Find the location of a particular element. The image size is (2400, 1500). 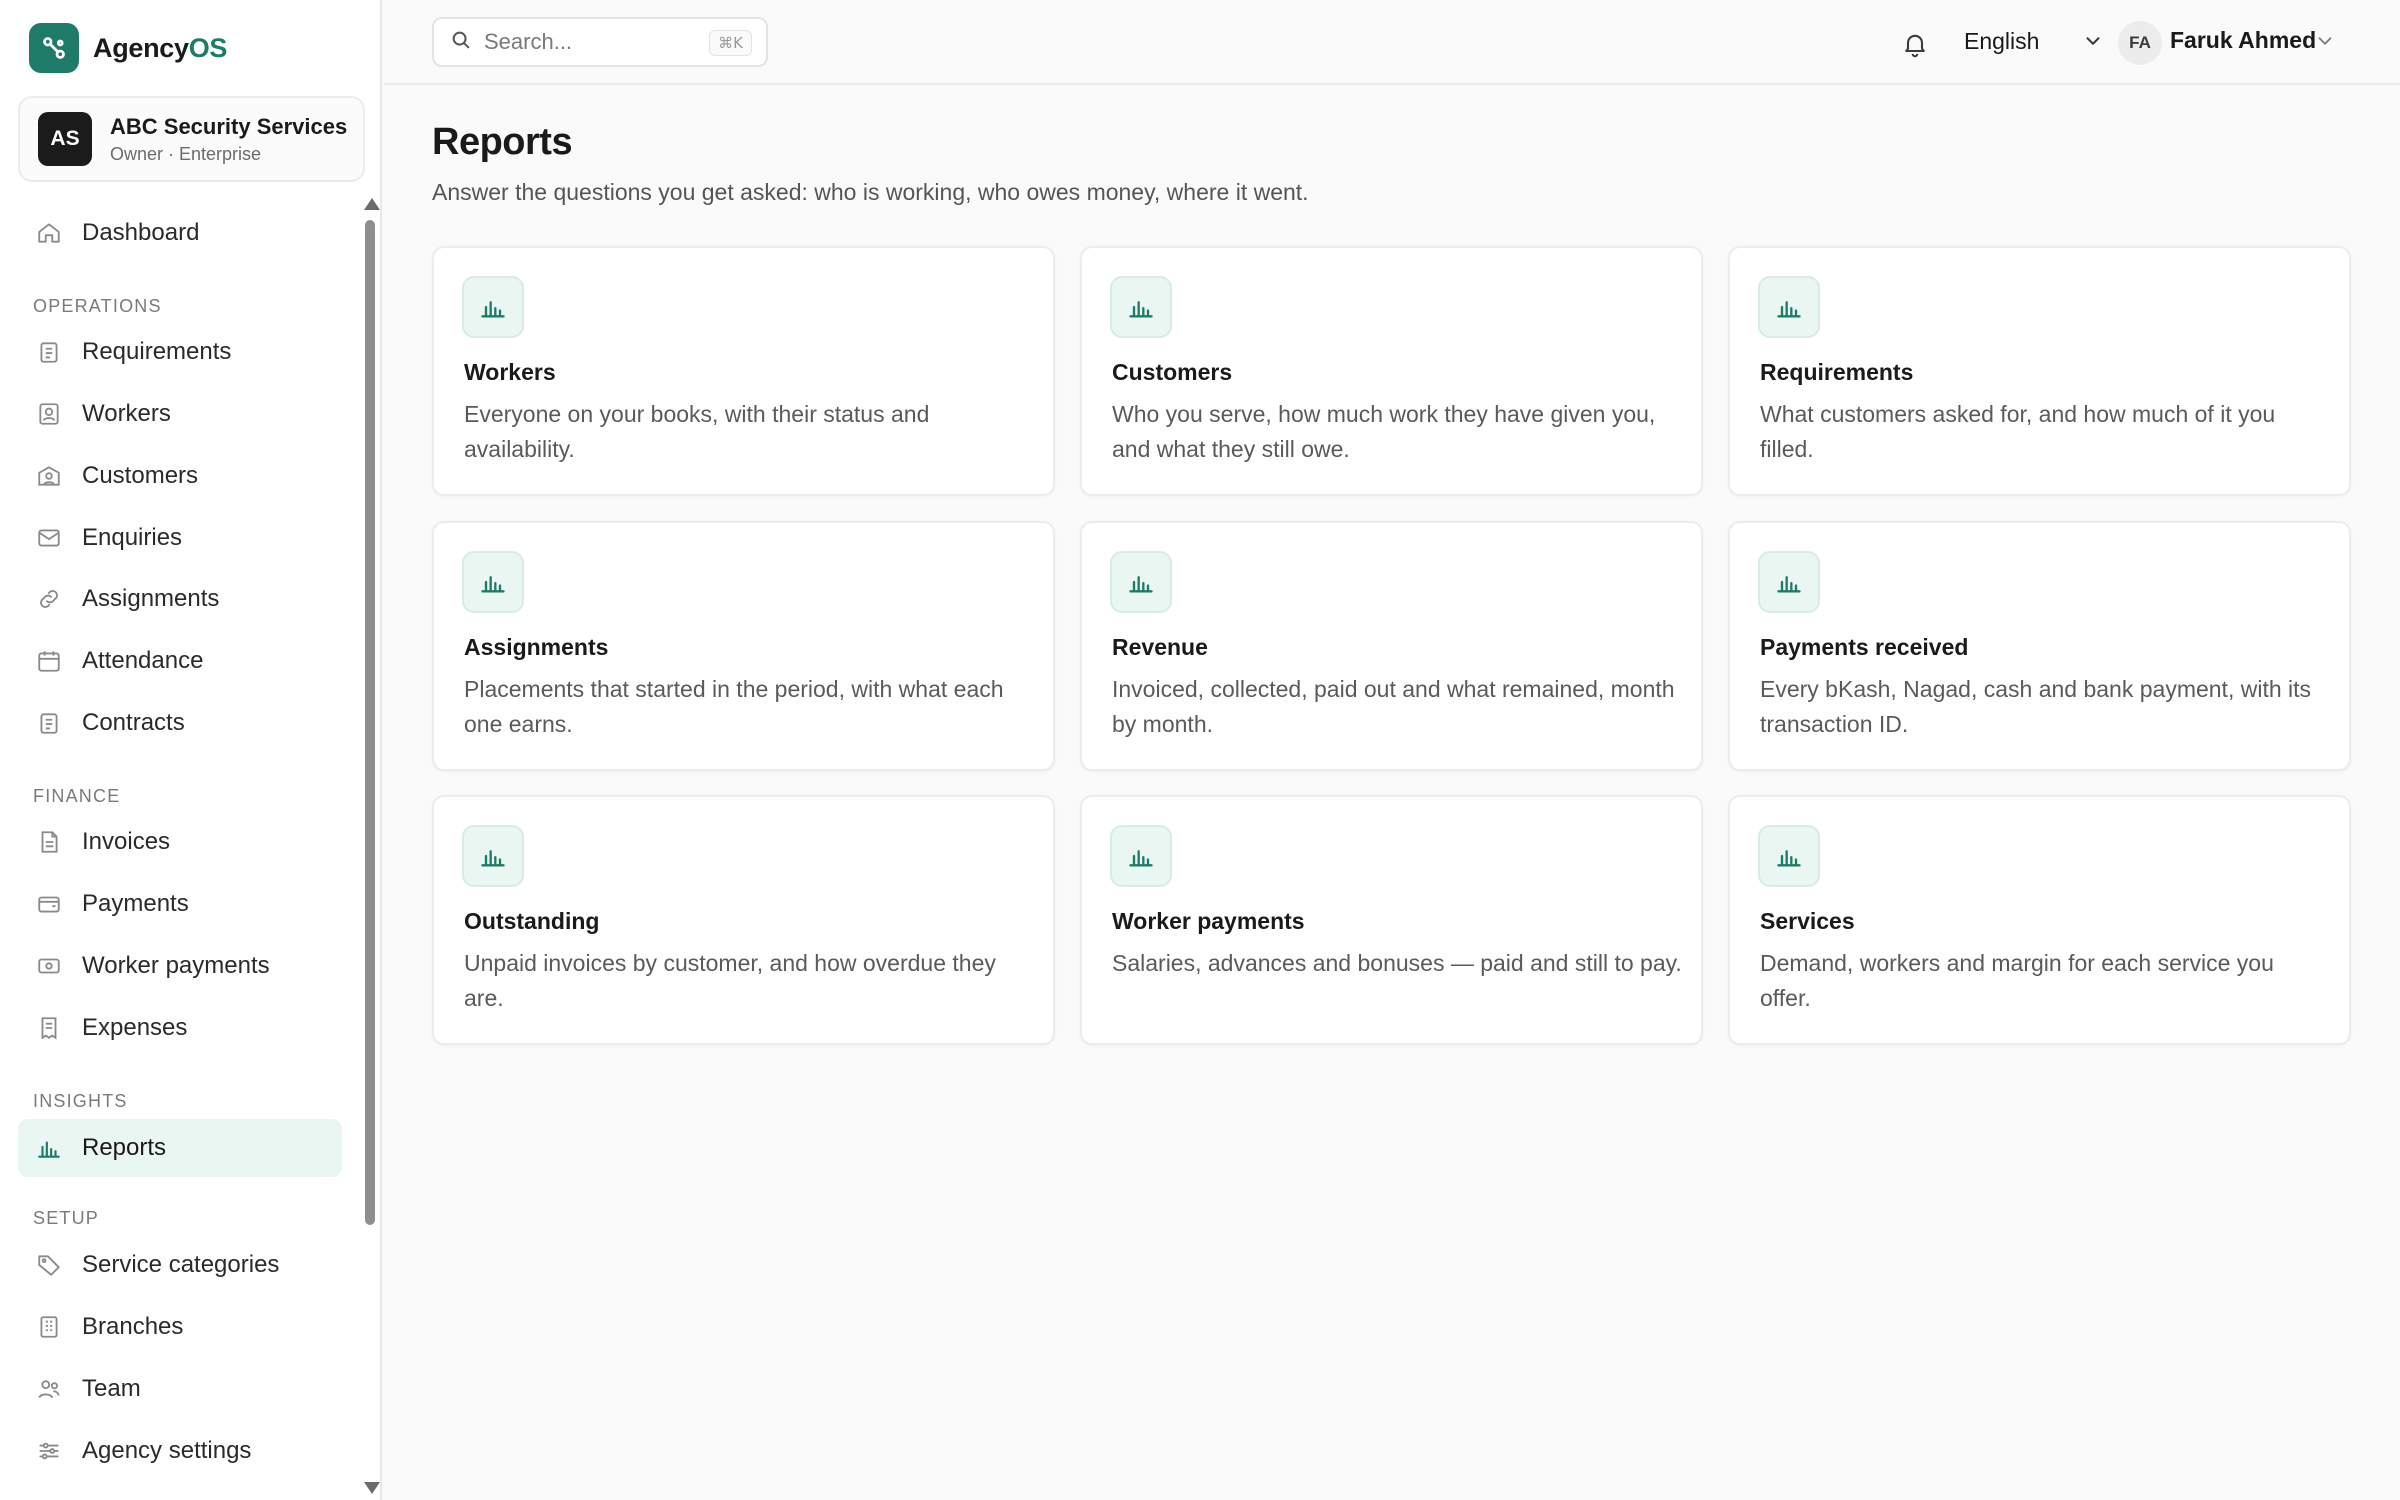

org-name: ABC Security Services is located at coordinates (229, 126).